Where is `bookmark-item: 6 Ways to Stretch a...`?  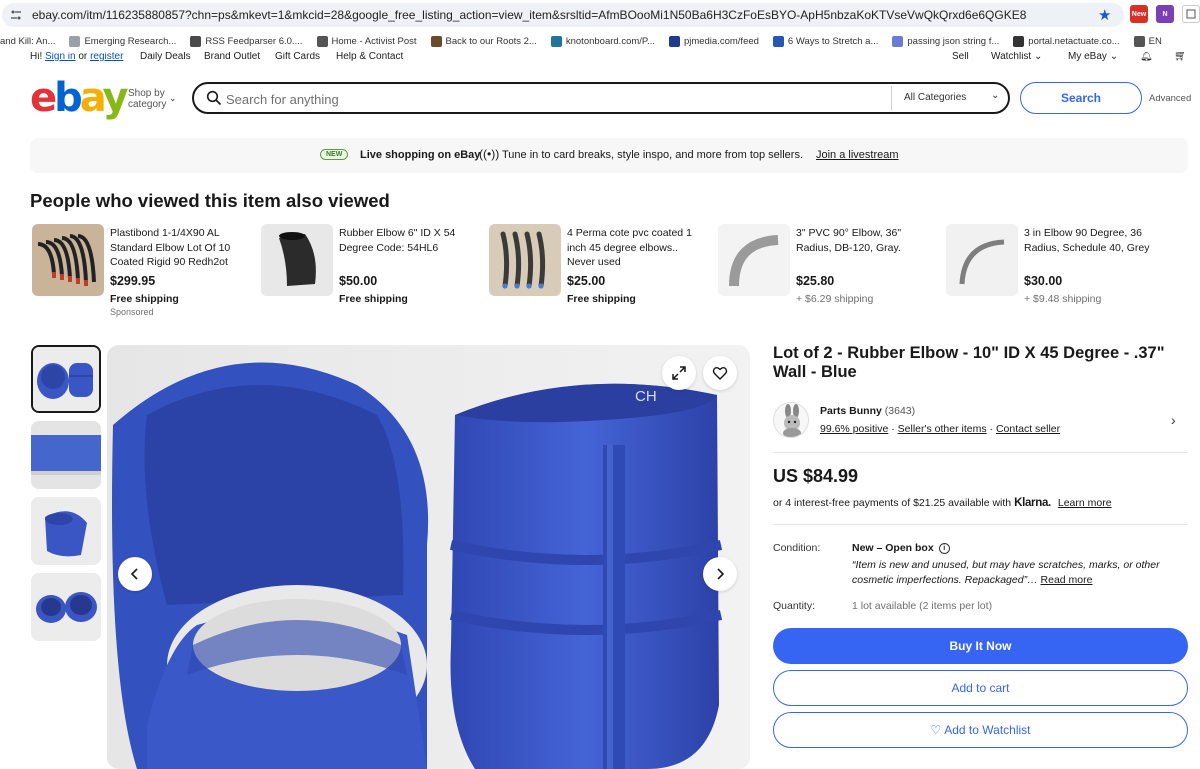 bookmark-item: 6 Ways to Stretch a... is located at coordinates (825, 41).